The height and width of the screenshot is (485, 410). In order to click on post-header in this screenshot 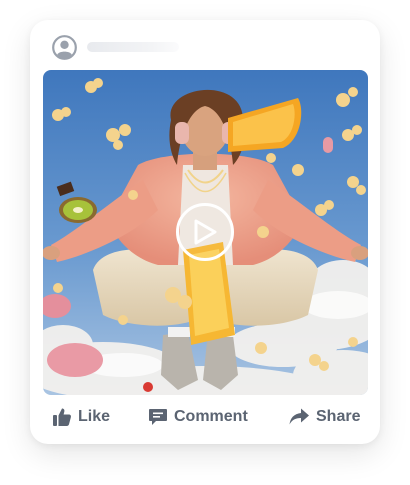, I will do `click(115, 47)`.